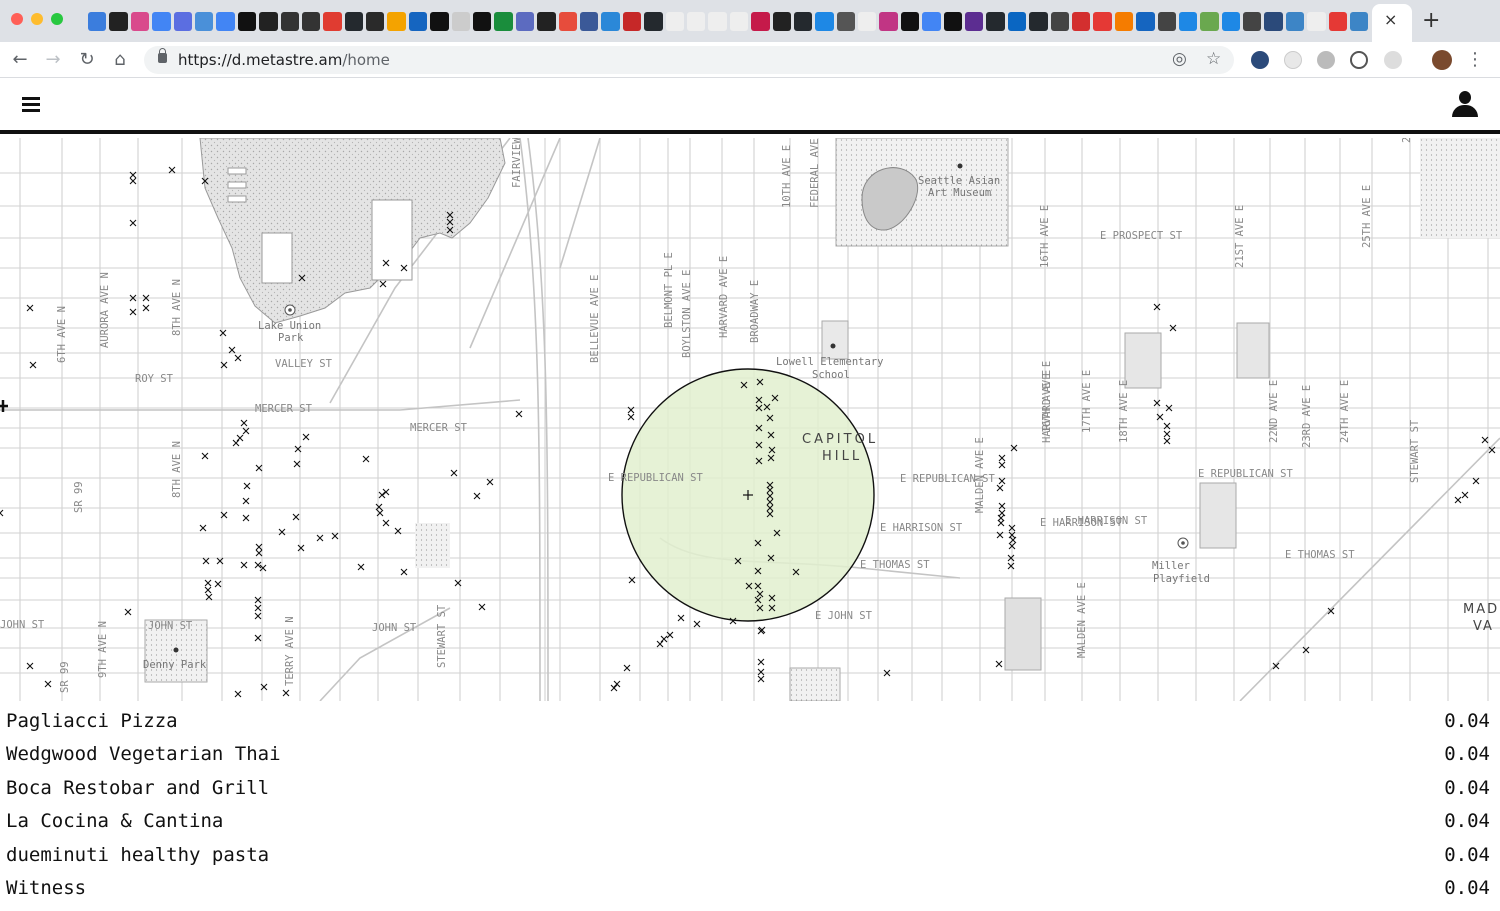 The image size is (1500, 911). Describe the element at coordinates (87, 60) in the screenshot. I see `reload-button: ↻` at that location.